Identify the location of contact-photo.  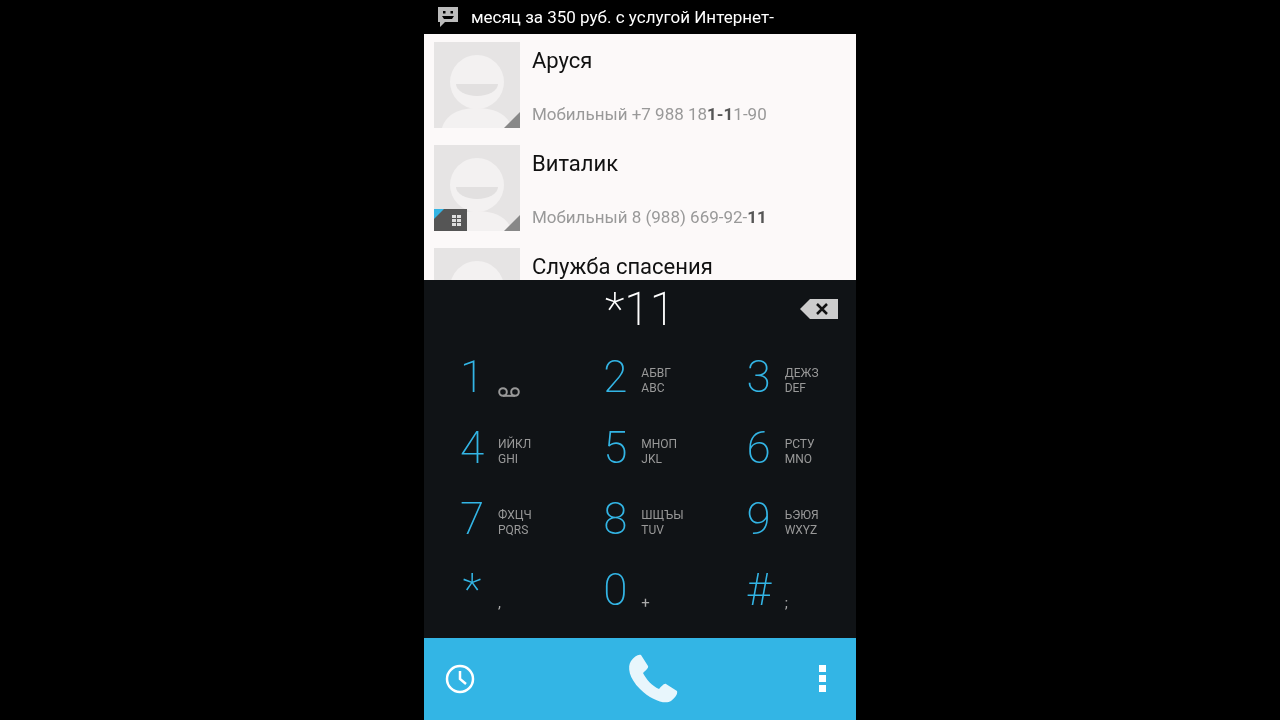
(477, 188).